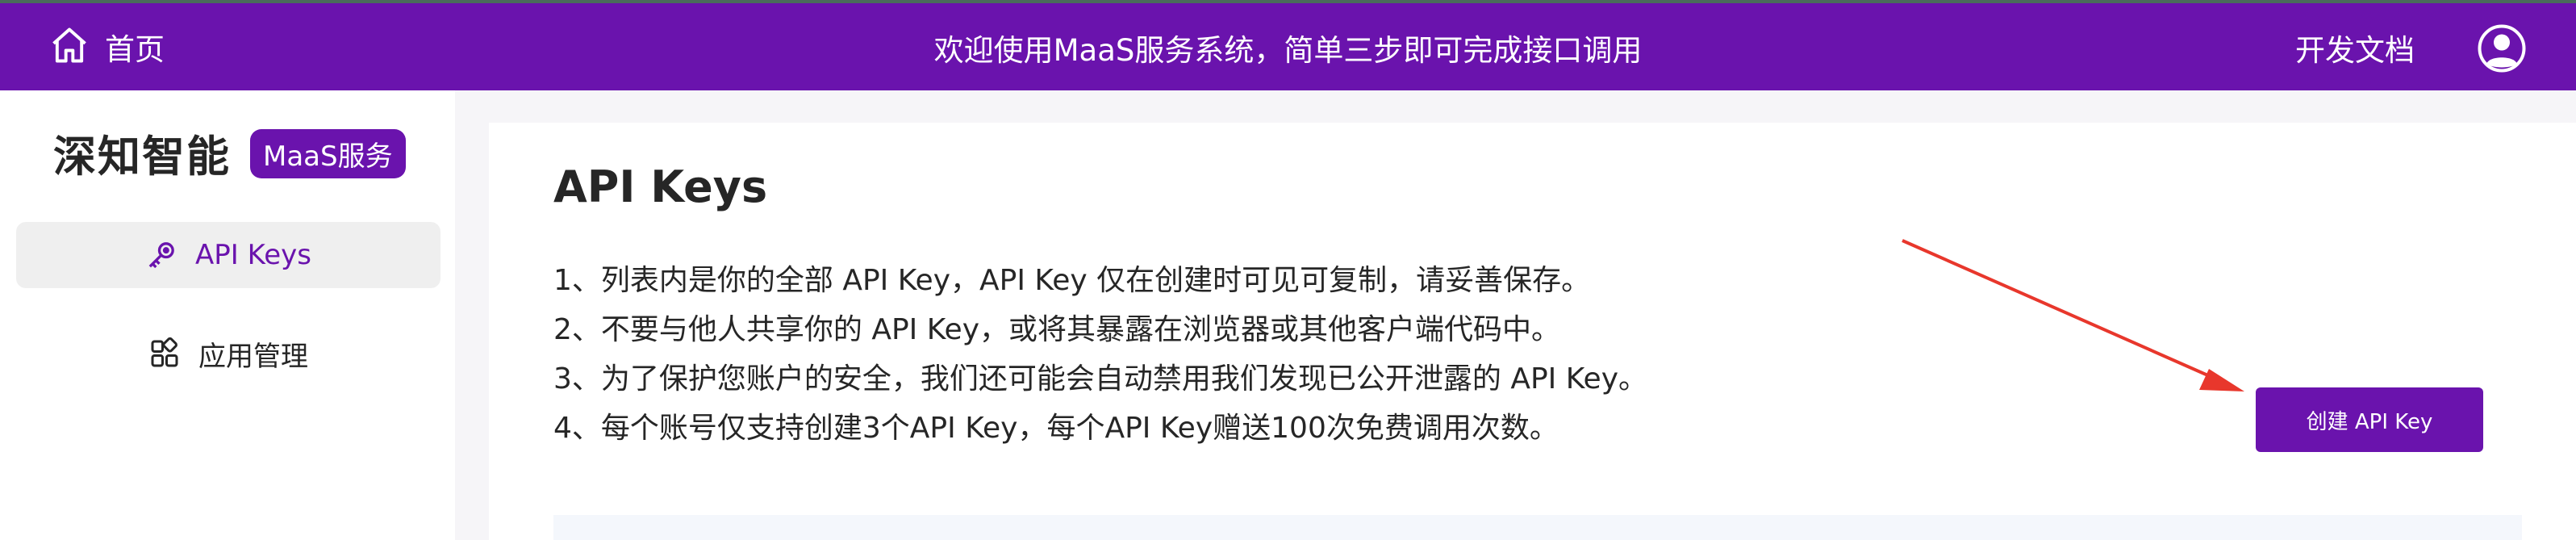  Describe the element at coordinates (142, 157) in the screenshot. I see `brand-name: 深知智能` at that location.